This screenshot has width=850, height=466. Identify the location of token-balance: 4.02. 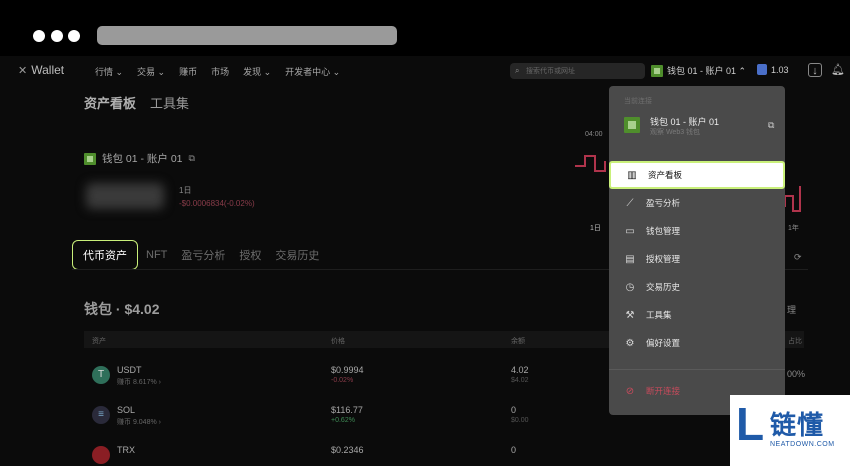
(520, 370).